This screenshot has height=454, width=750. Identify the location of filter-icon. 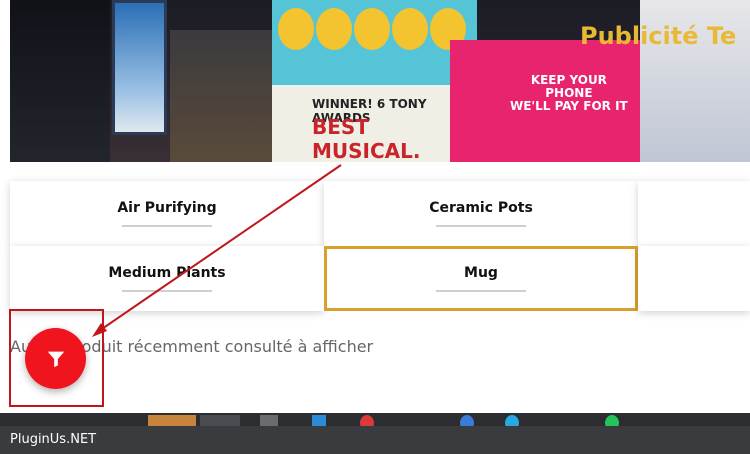
(55, 359).